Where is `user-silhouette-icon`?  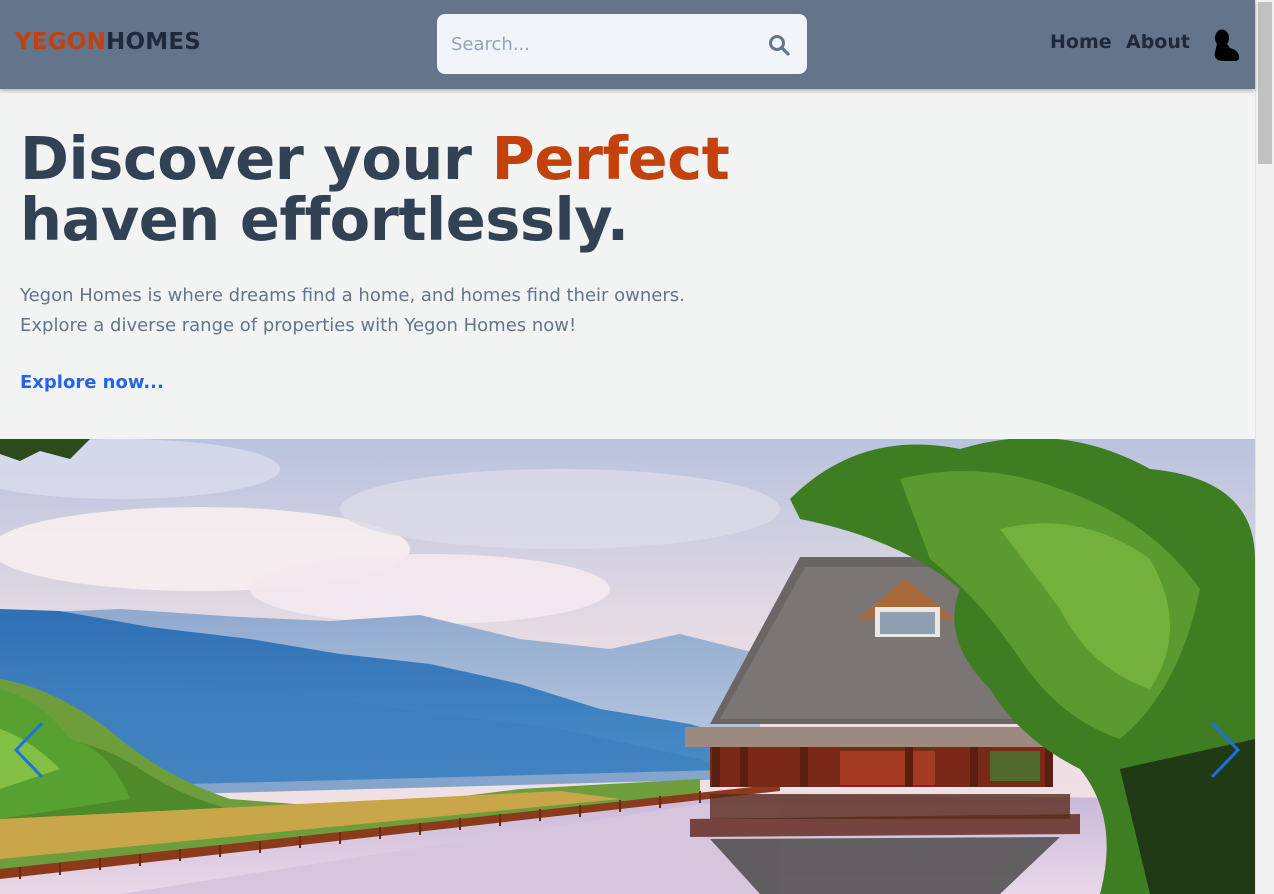
user-silhouette-icon is located at coordinates (1224, 45).